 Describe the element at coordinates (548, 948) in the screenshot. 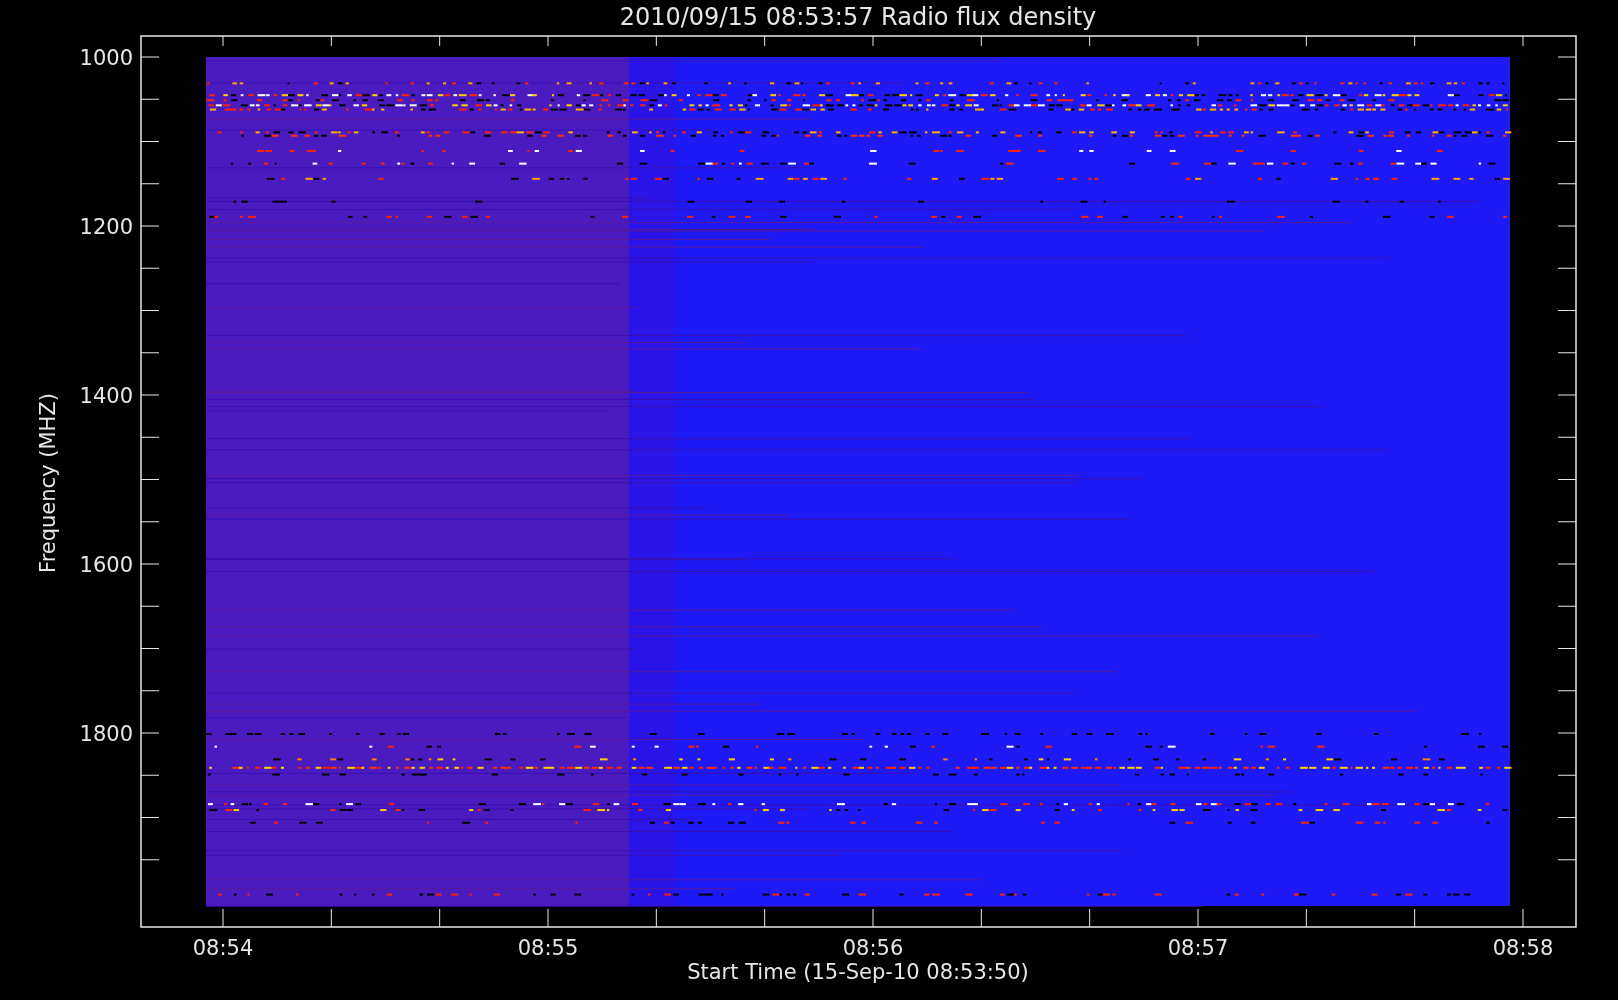

I see `axis-tick-label: 08:55` at that location.